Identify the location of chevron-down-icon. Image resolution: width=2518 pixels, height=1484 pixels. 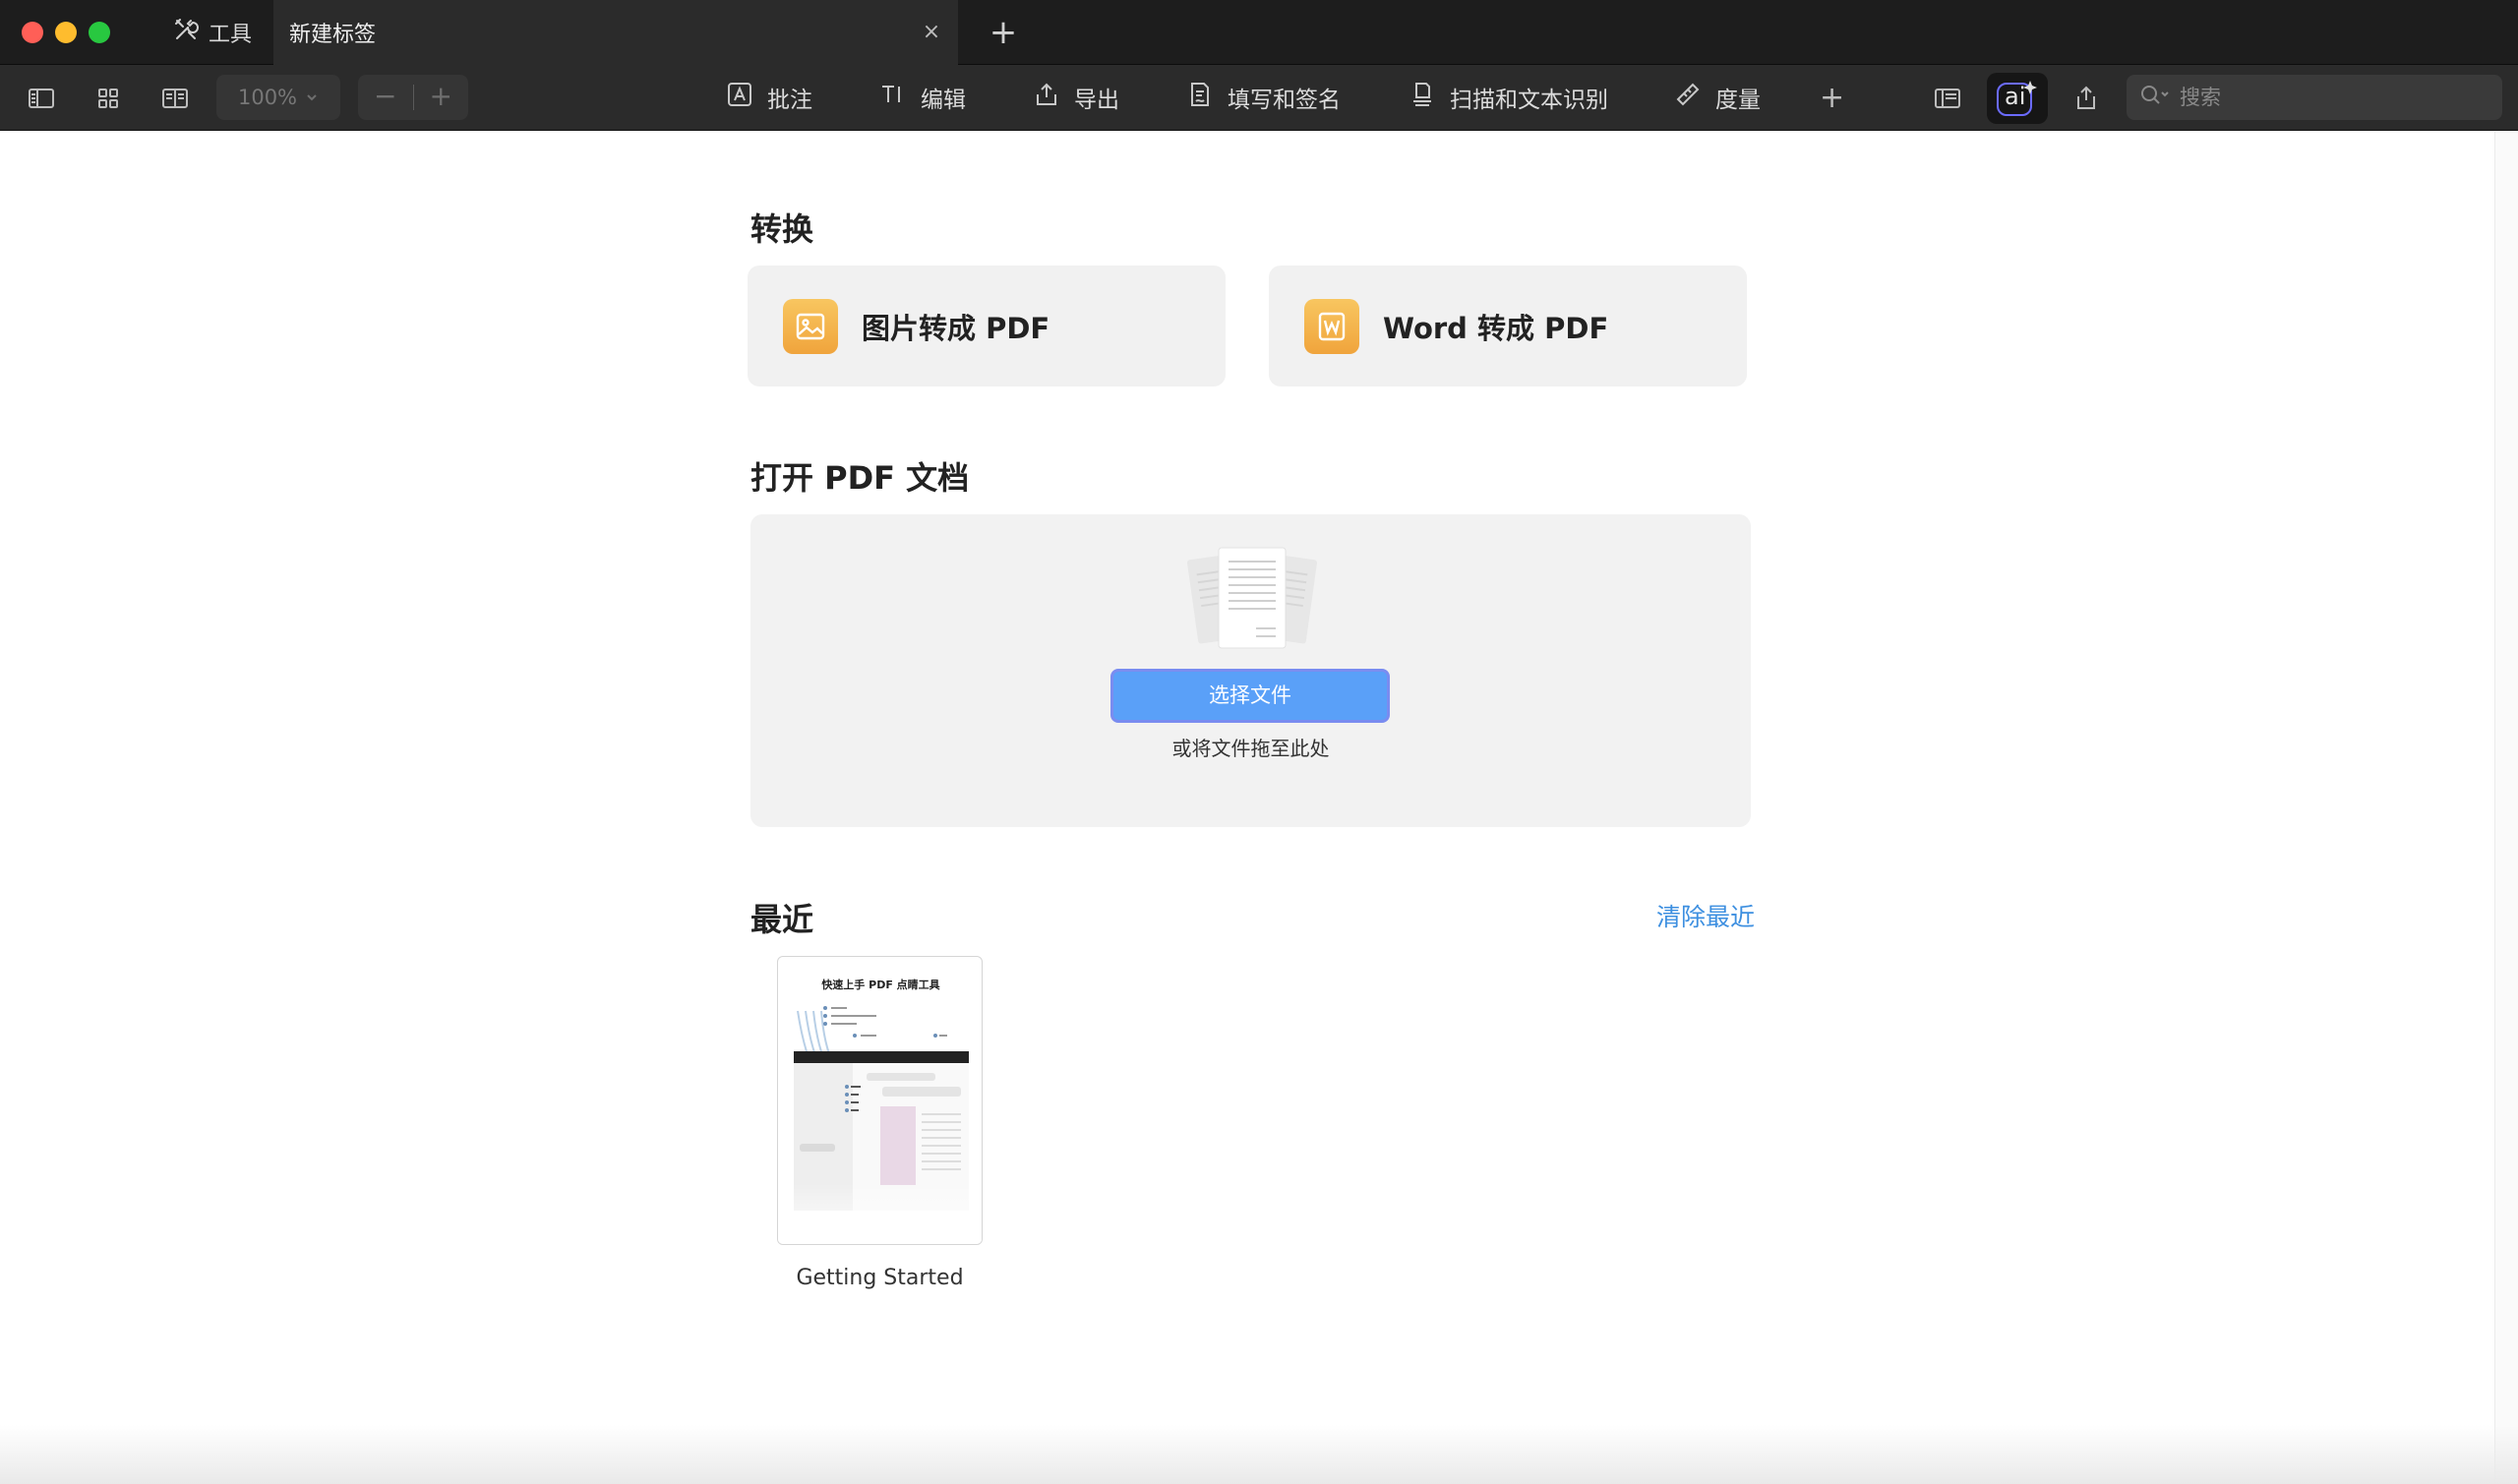
(312, 98).